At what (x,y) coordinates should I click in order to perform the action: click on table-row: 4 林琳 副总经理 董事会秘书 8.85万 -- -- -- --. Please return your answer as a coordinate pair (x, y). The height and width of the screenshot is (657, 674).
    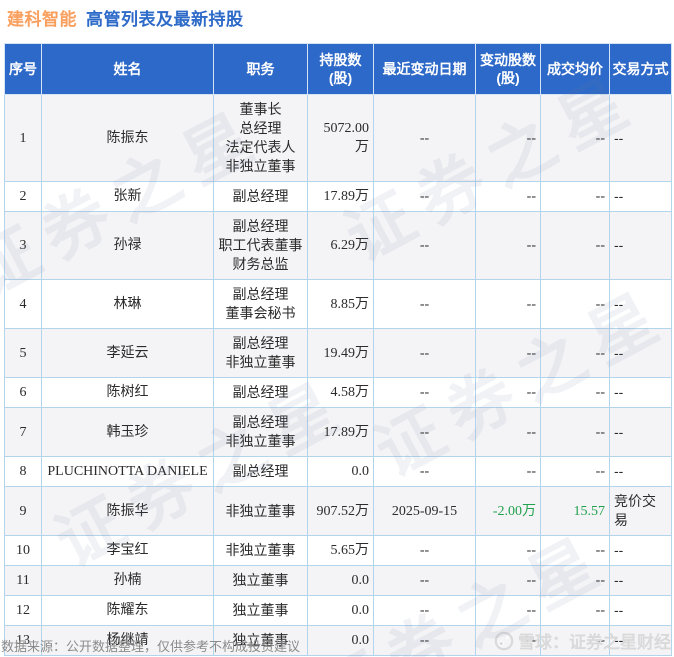
    Looking at the image, I should click on (338, 304).